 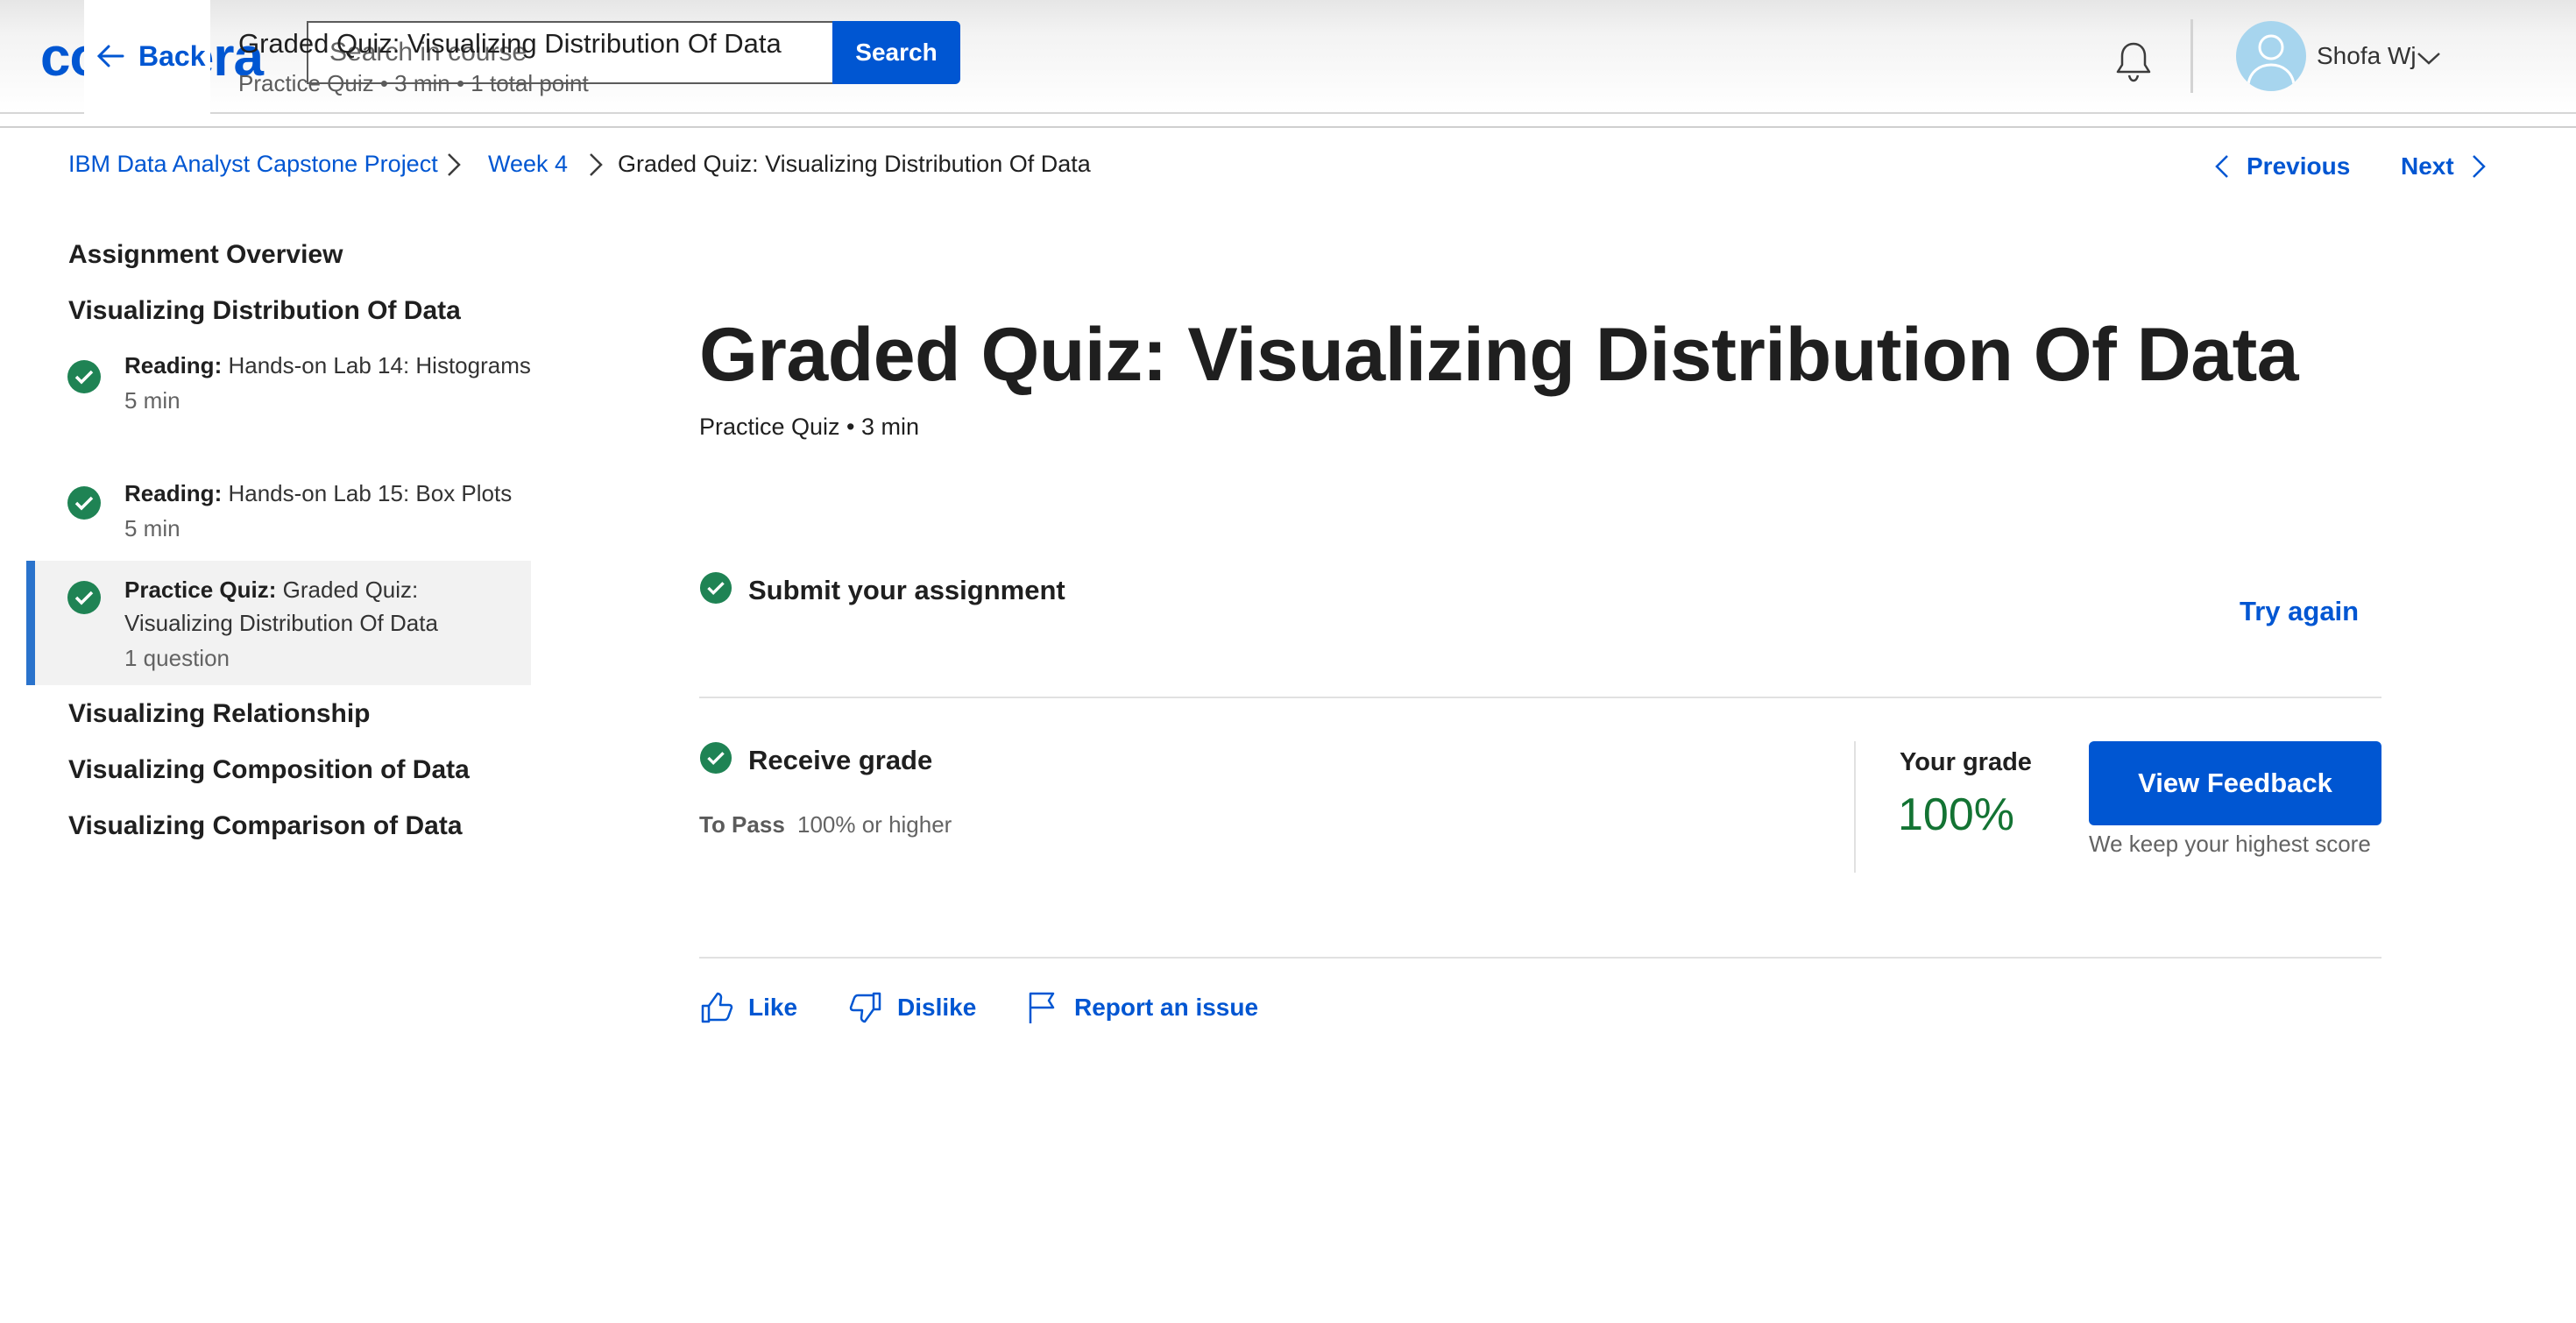 I want to click on view-feedback-button: View Feedback, so click(x=2235, y=783).